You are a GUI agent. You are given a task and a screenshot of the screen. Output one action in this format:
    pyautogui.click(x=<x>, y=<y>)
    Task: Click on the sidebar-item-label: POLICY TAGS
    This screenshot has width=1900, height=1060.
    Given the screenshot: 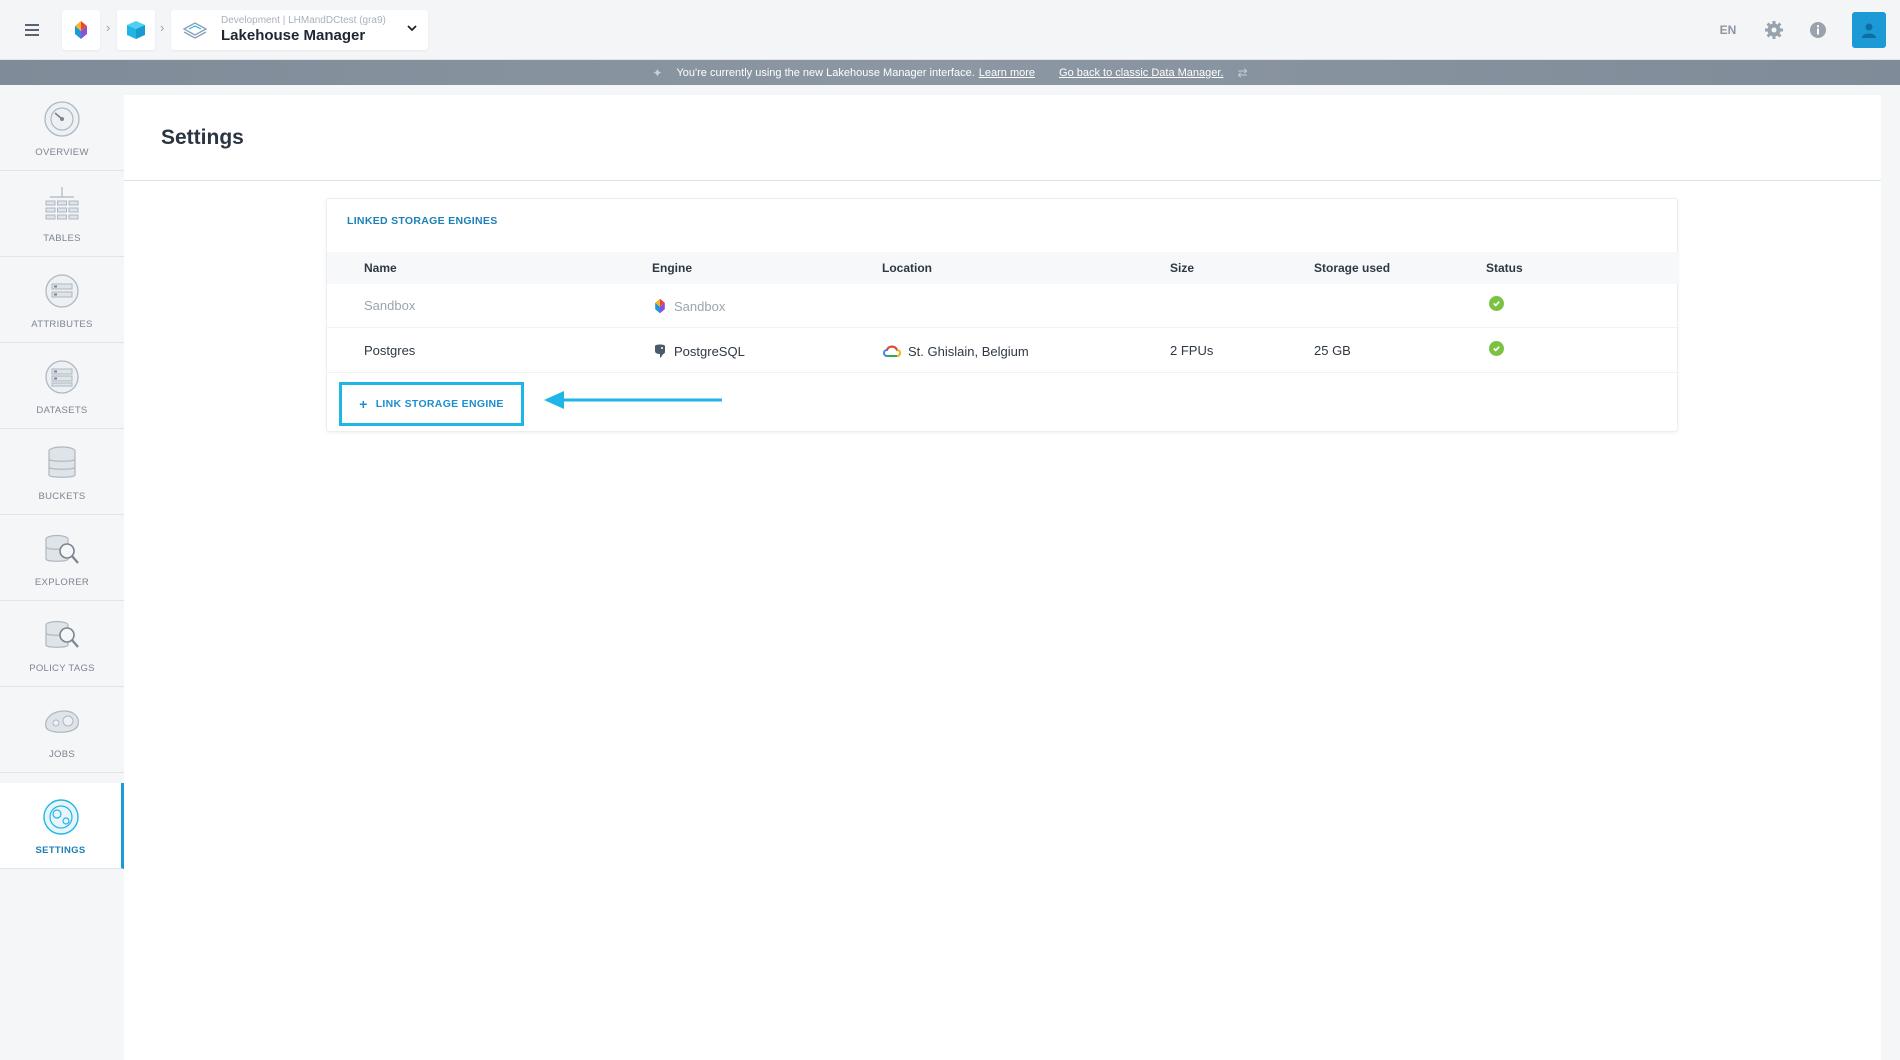 What is the action you would take?
    pyautogui.click(x=62, y=668)
    